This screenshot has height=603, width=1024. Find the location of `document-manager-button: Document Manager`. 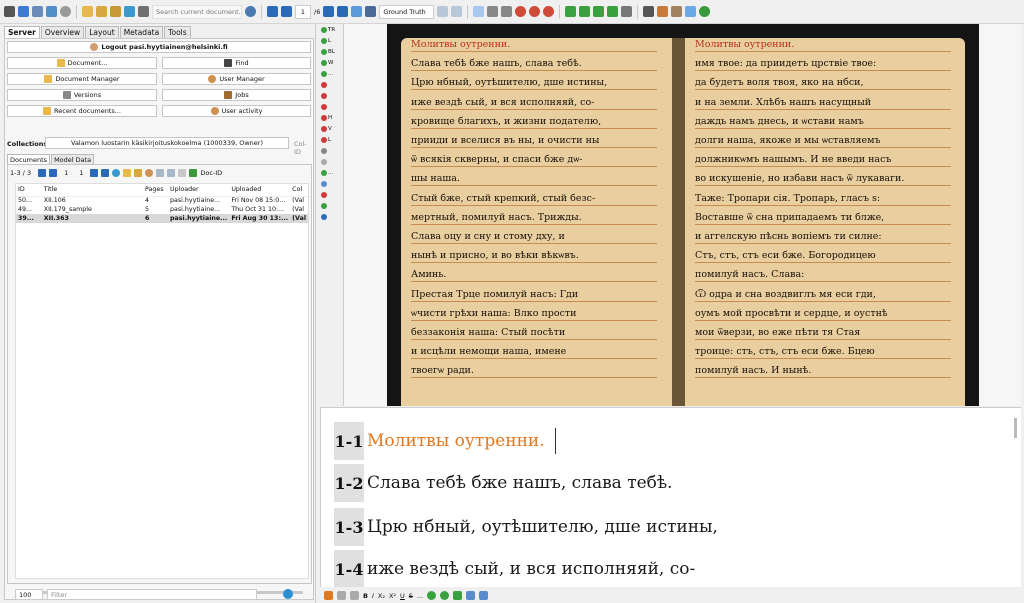

document-manager-button: Document Manager is located at coordinates (82, 79).